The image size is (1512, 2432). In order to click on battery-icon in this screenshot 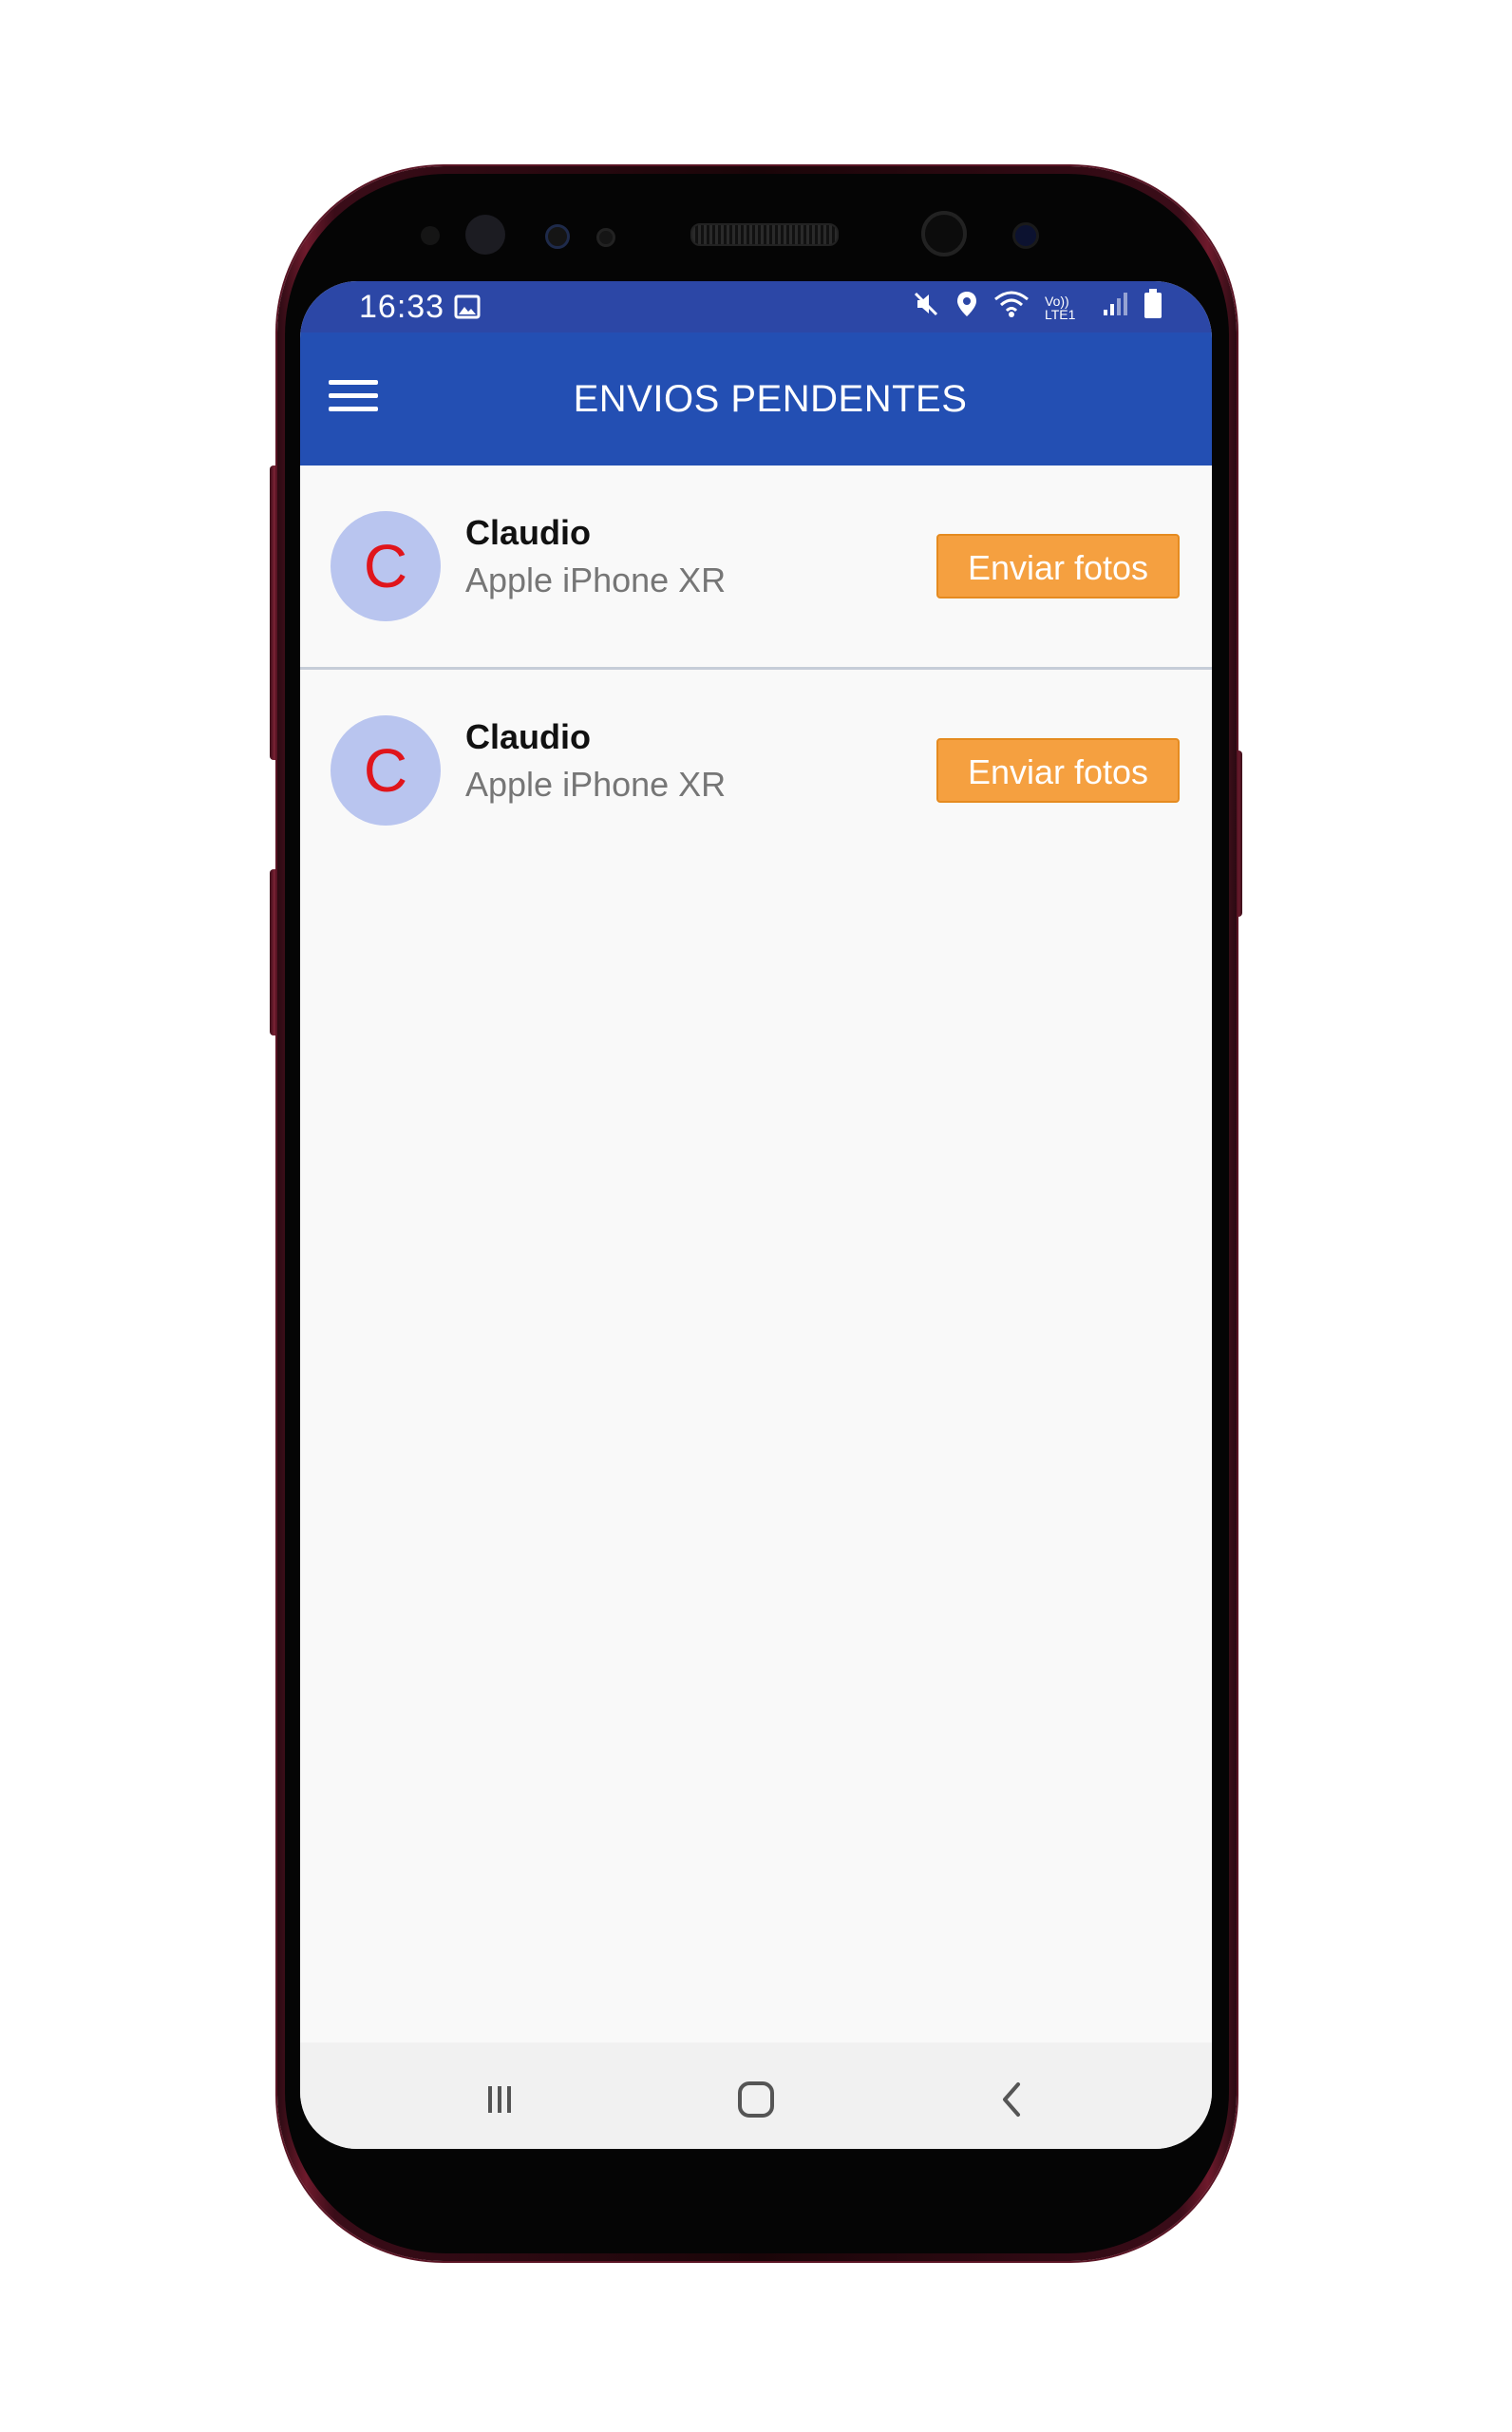, I will do `click(1152, 307)`.